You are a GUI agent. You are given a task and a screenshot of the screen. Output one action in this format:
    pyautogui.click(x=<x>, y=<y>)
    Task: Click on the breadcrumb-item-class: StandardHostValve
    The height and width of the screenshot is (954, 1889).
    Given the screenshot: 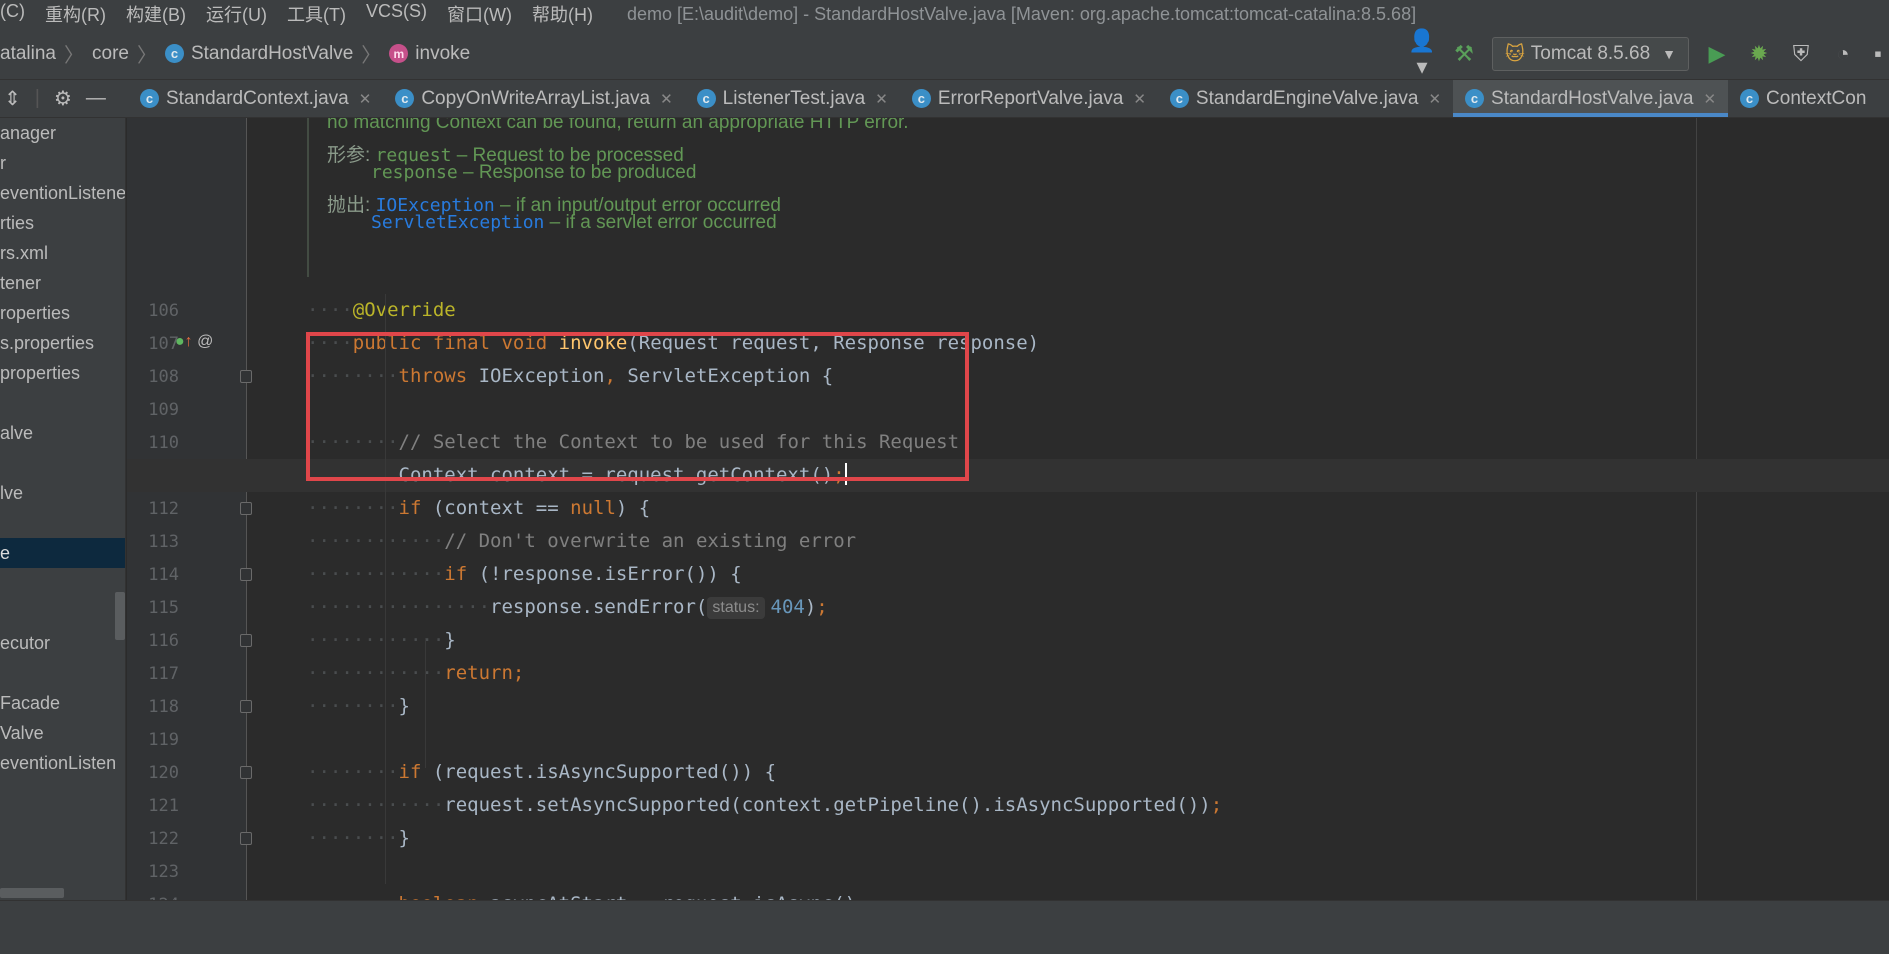 What is the action you would take?
    pyautogui.click(x=272, y=54)
    